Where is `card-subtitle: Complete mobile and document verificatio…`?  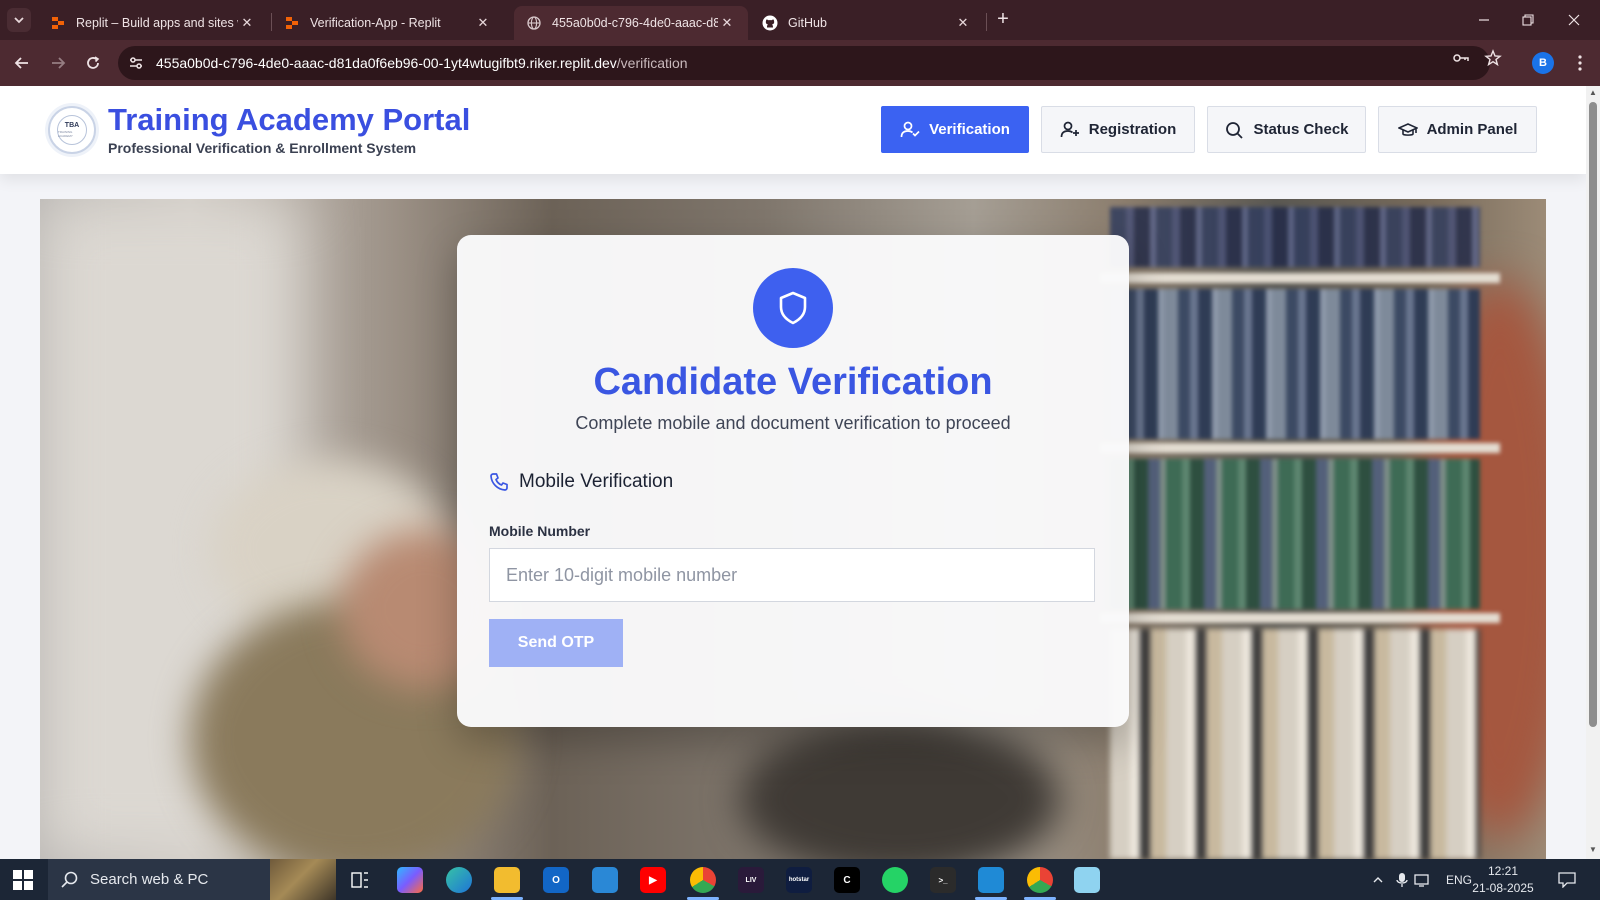
card-subtitle: Complete mobile and document verificatio… is located at coordinates (793, 423).